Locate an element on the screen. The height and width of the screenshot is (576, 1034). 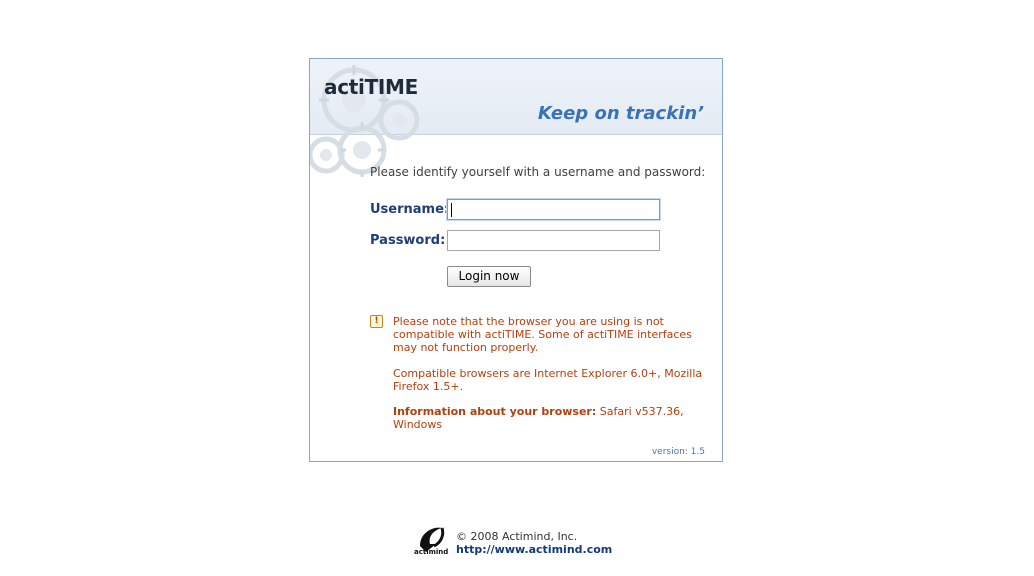
actimind-logo-text: actimind is located at coordinates (431, 552).